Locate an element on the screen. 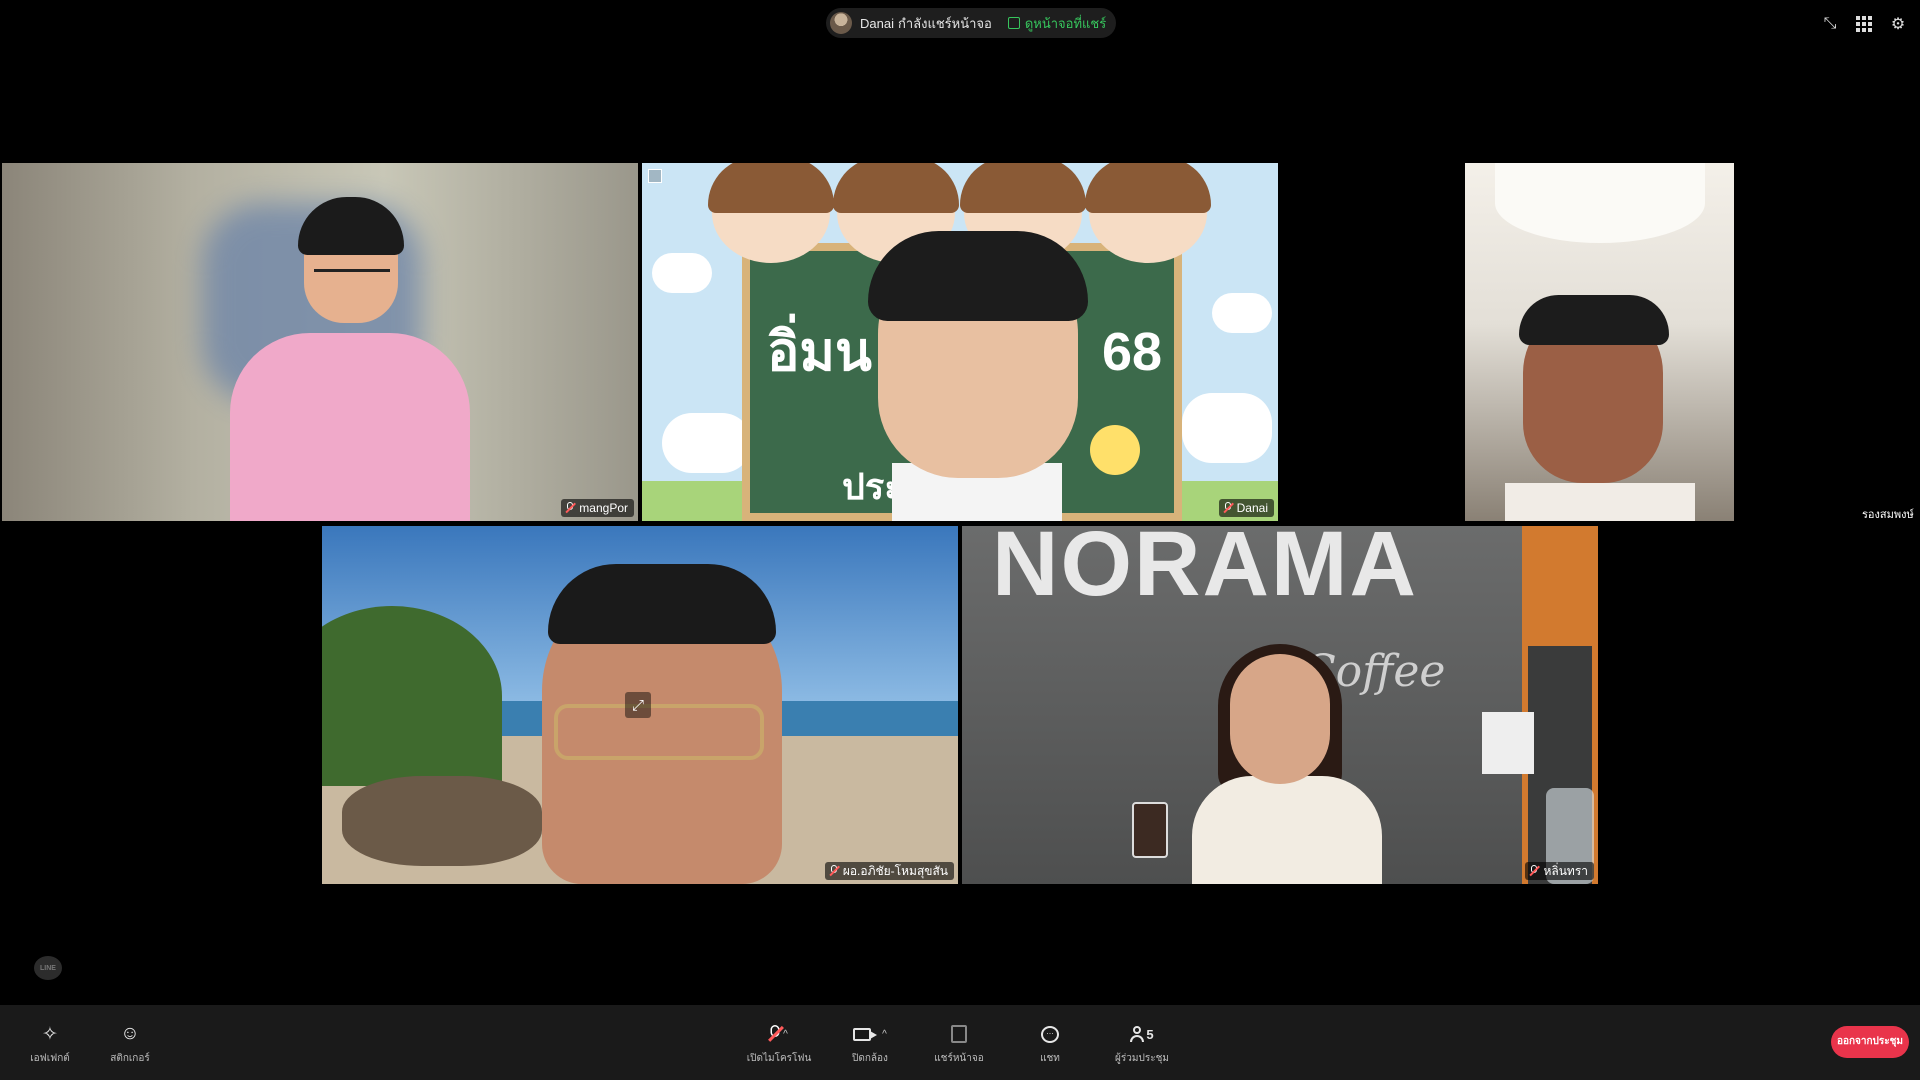 This screenshot has height=1080, width=1920. ceiling-light is located at coordinates (1600, 203).